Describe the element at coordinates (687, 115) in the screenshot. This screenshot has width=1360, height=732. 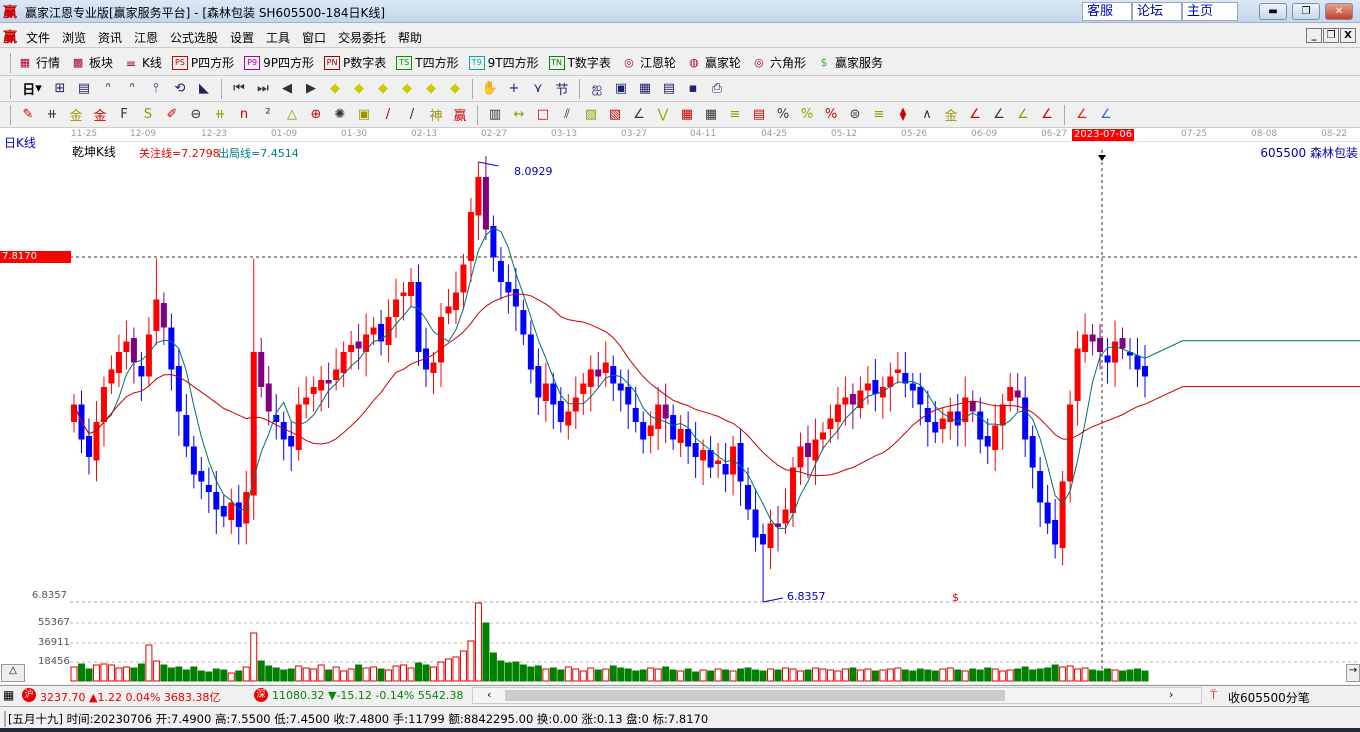
I see `slant-icon: ▦` at that location.